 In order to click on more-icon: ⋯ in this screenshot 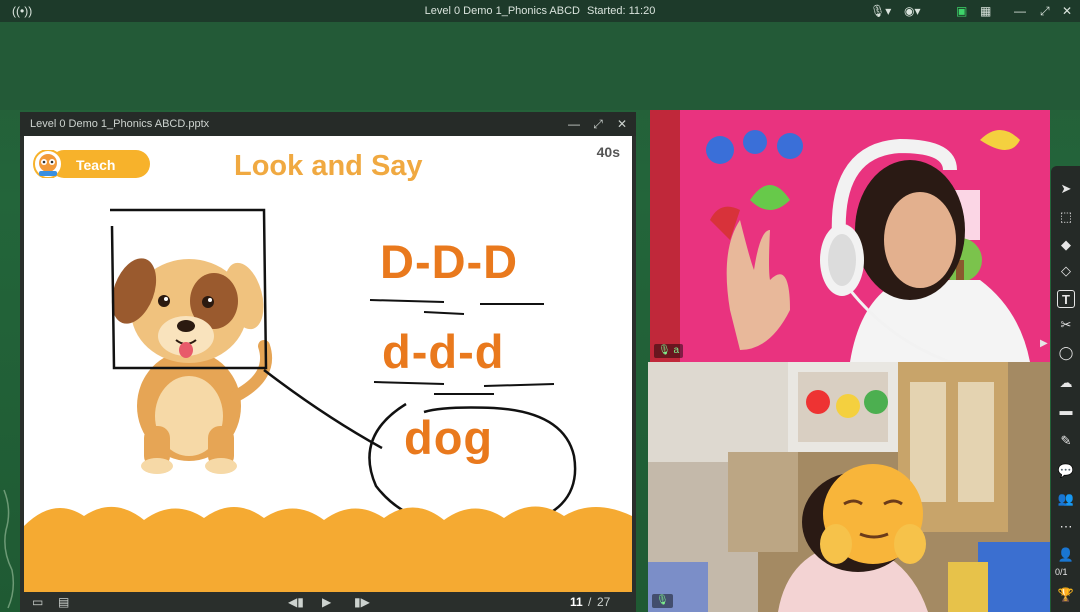, I will do `click(1066, 527)`.